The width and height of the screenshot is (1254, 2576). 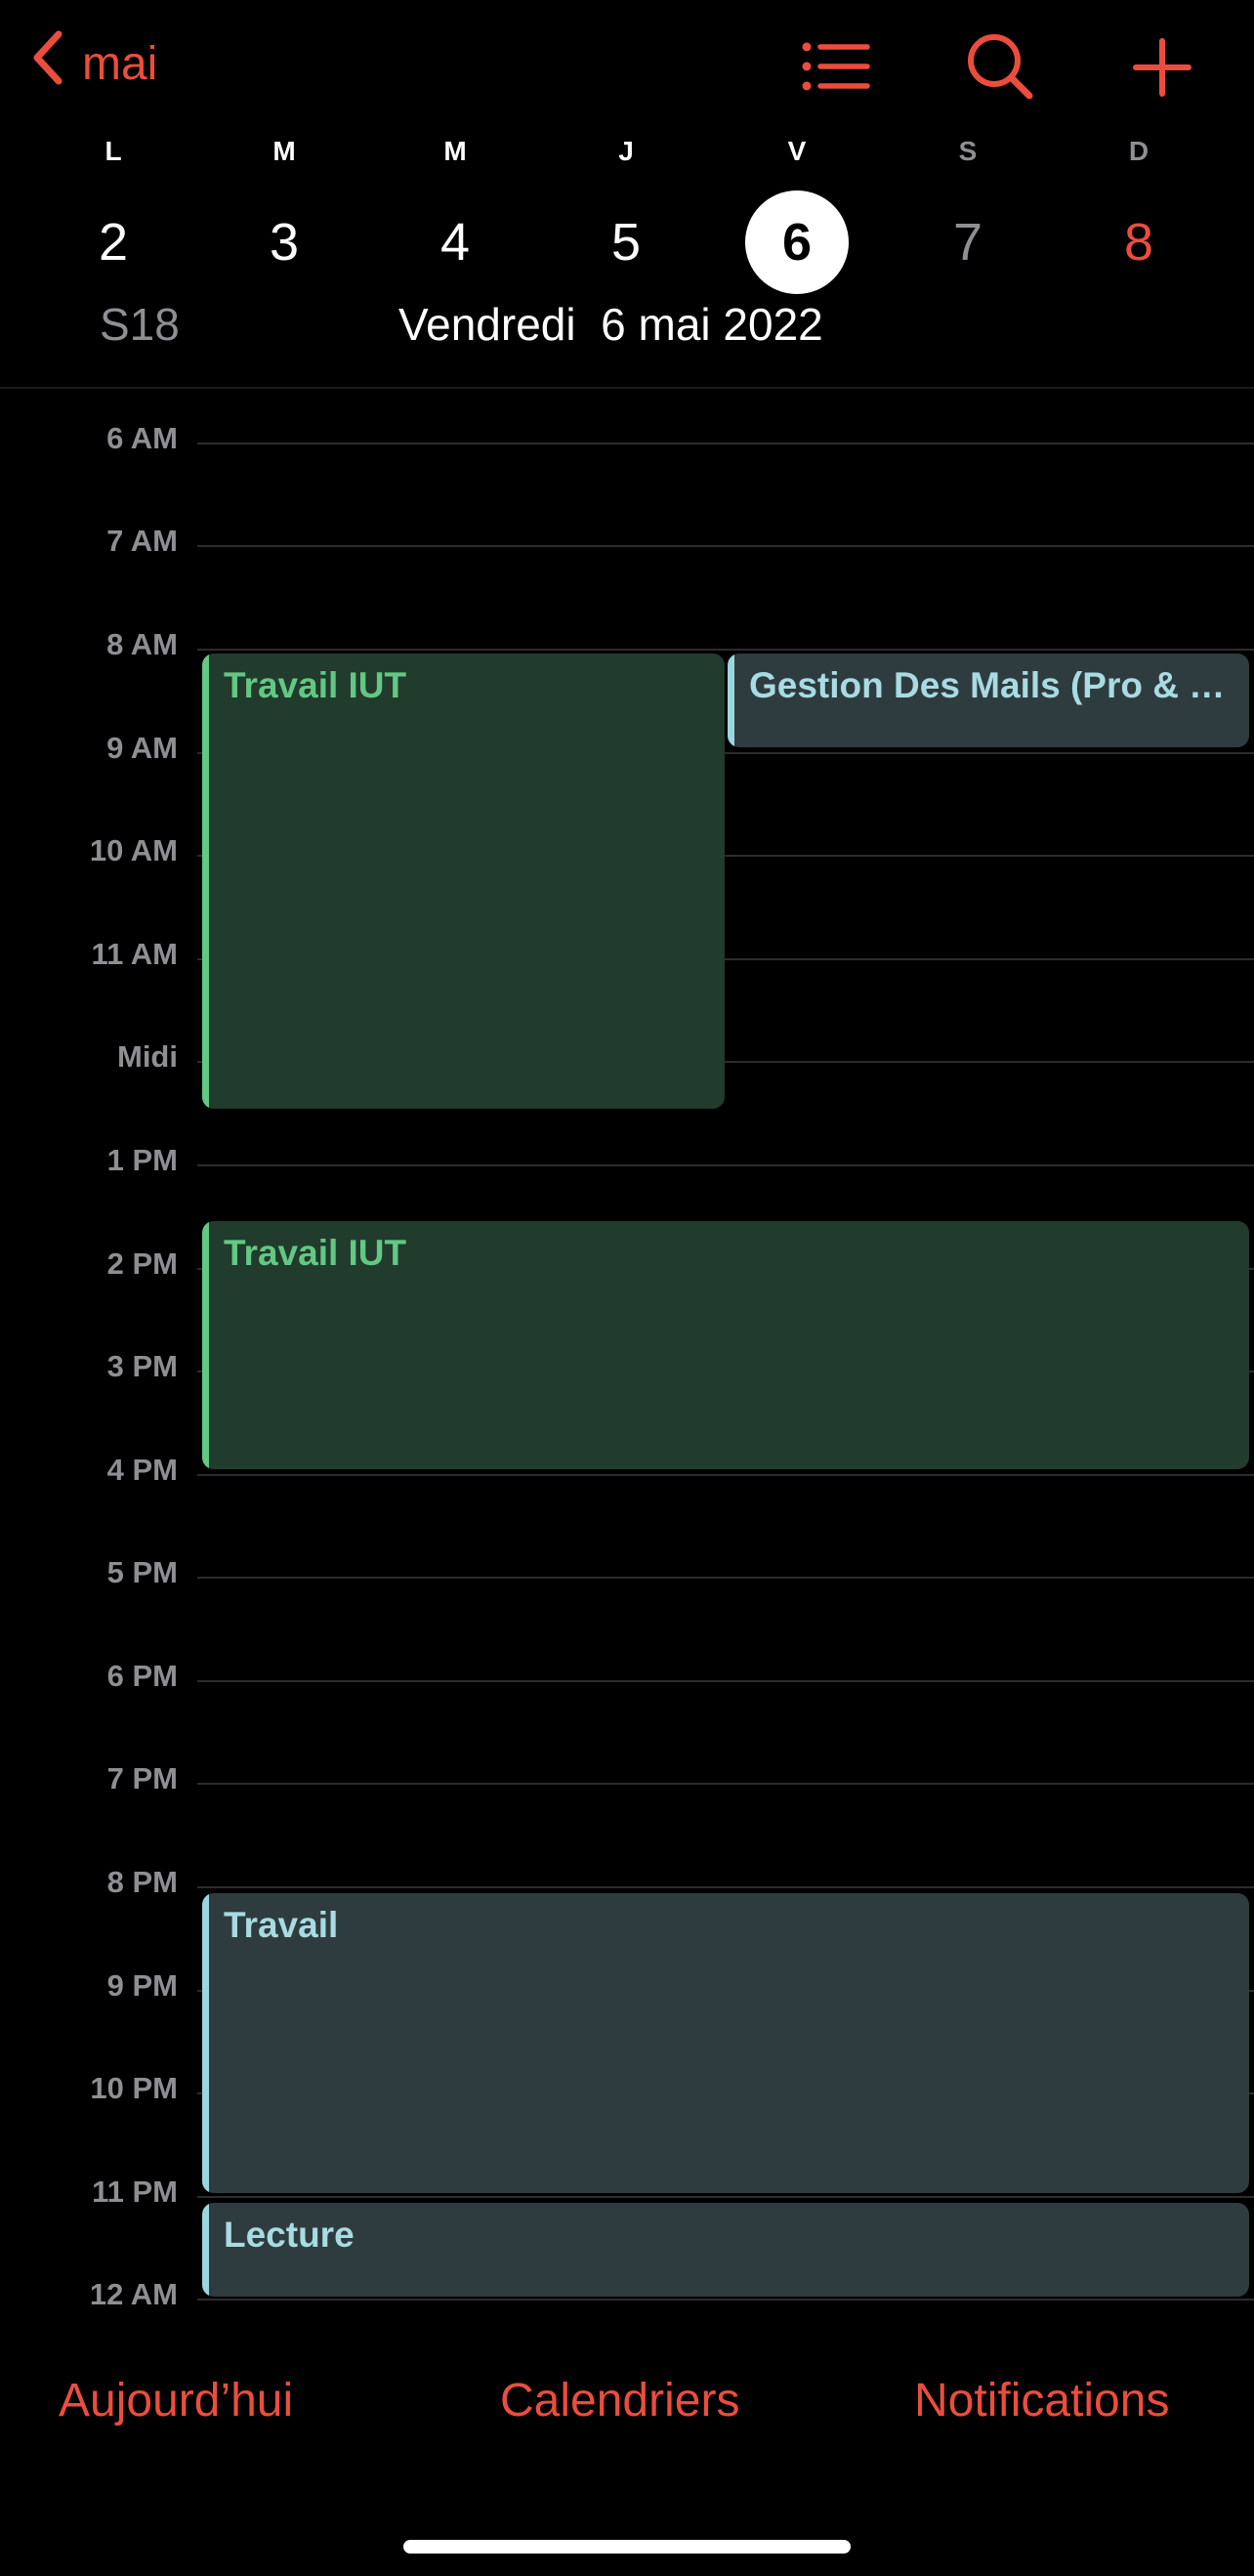 What do you see at coordinates (455, 242) in the screenshot?
I see `day-number: 4` at bounding box center [455, 242].